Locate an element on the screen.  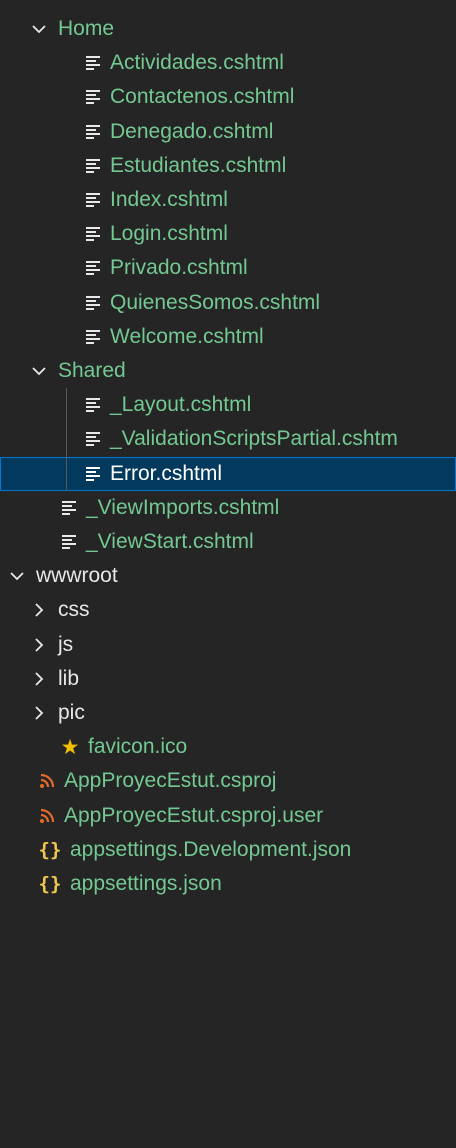
tree-file-viewimports-cshtml: _ViewImports.cshtml is located at coordinates (228, 508).